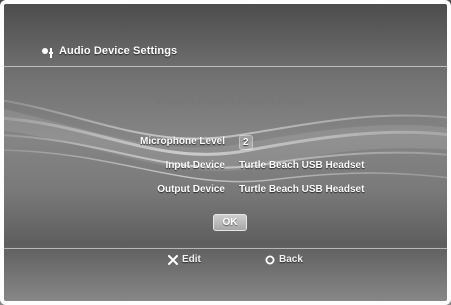 The image size is (451, 305). What do you see at coordinates (225, 52) in the screenshot?
I see `header-bar: Audio Device Settings` at bounding box center [225, 52].